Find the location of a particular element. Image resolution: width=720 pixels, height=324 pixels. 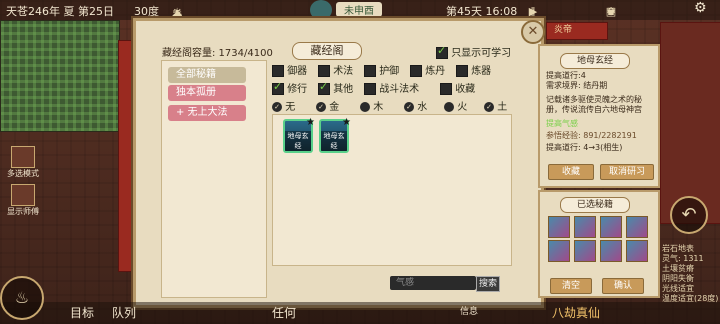

info-button: 信息 is located at coordinates (469, 310).